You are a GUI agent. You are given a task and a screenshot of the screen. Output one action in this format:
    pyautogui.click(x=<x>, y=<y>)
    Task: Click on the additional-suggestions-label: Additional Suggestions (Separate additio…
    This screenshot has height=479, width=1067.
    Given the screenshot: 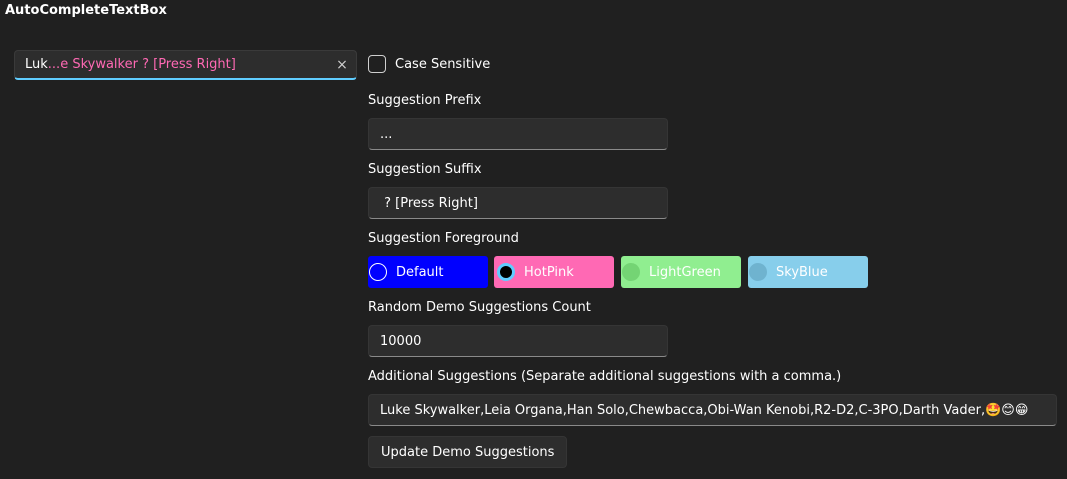 What is the action you would take?
    pyautogui.click(x=605, y=376)
    